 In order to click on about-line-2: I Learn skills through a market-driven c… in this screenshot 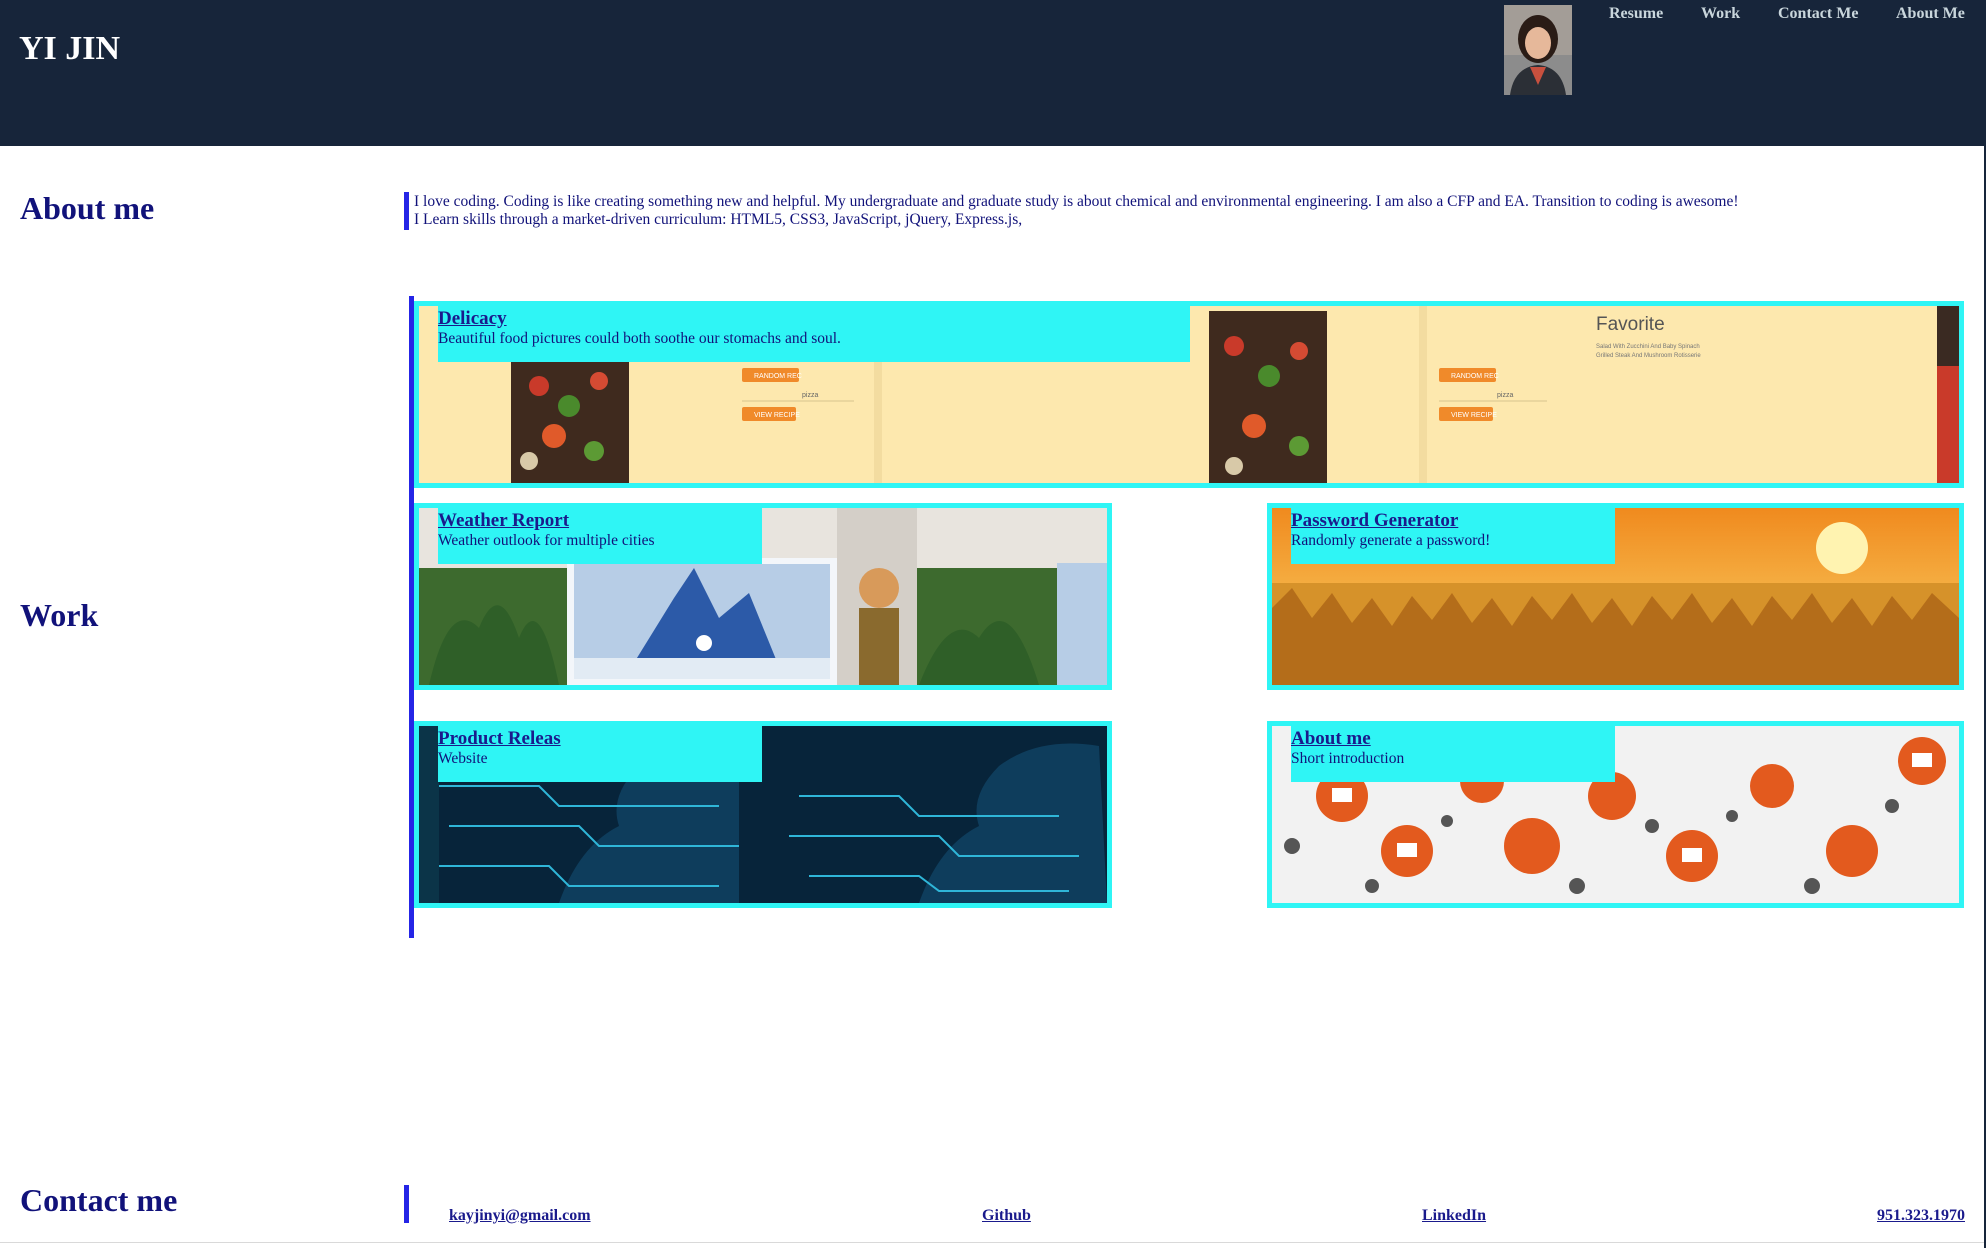, I will do `click(718, 219)`.